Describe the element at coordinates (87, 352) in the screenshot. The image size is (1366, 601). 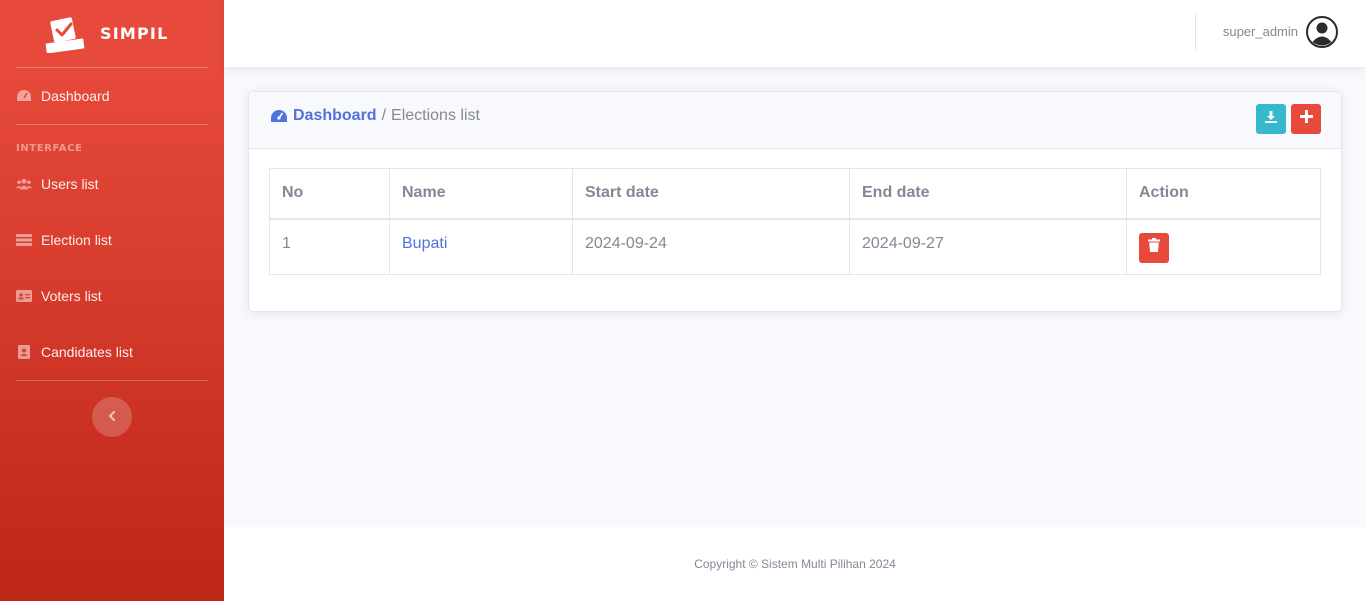
I see `sidebar-item-label: Candidates list` at that location.